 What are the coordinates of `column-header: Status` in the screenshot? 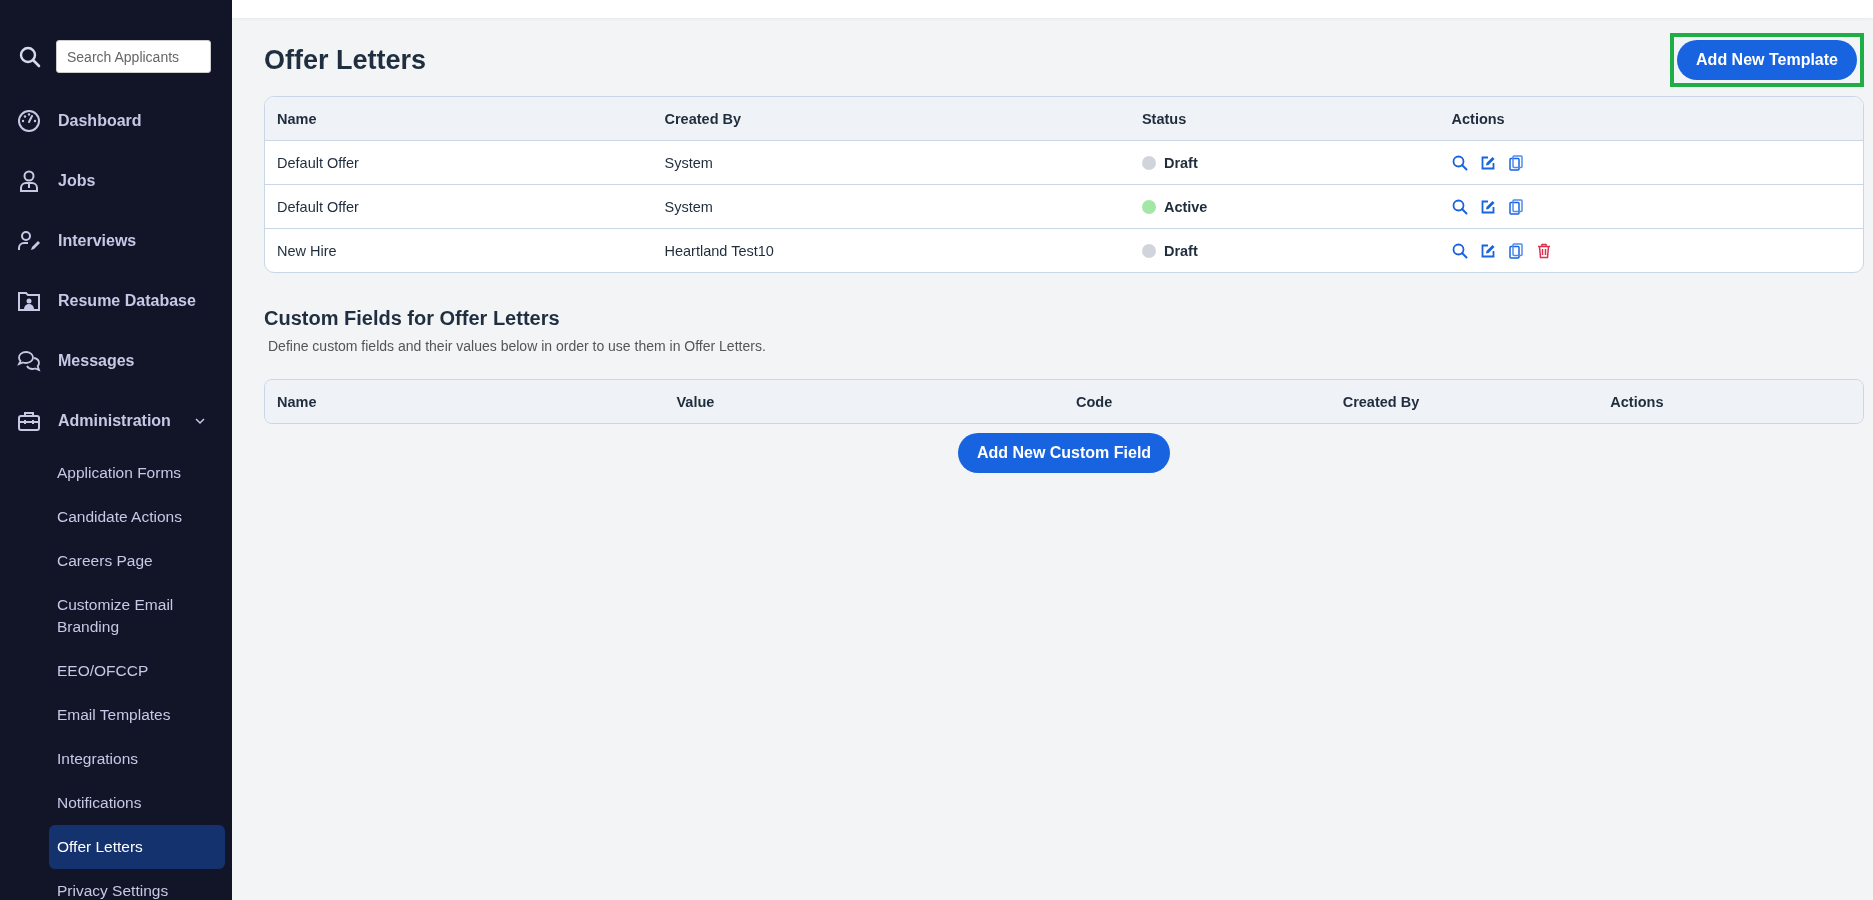 It's located at (1164, 118).